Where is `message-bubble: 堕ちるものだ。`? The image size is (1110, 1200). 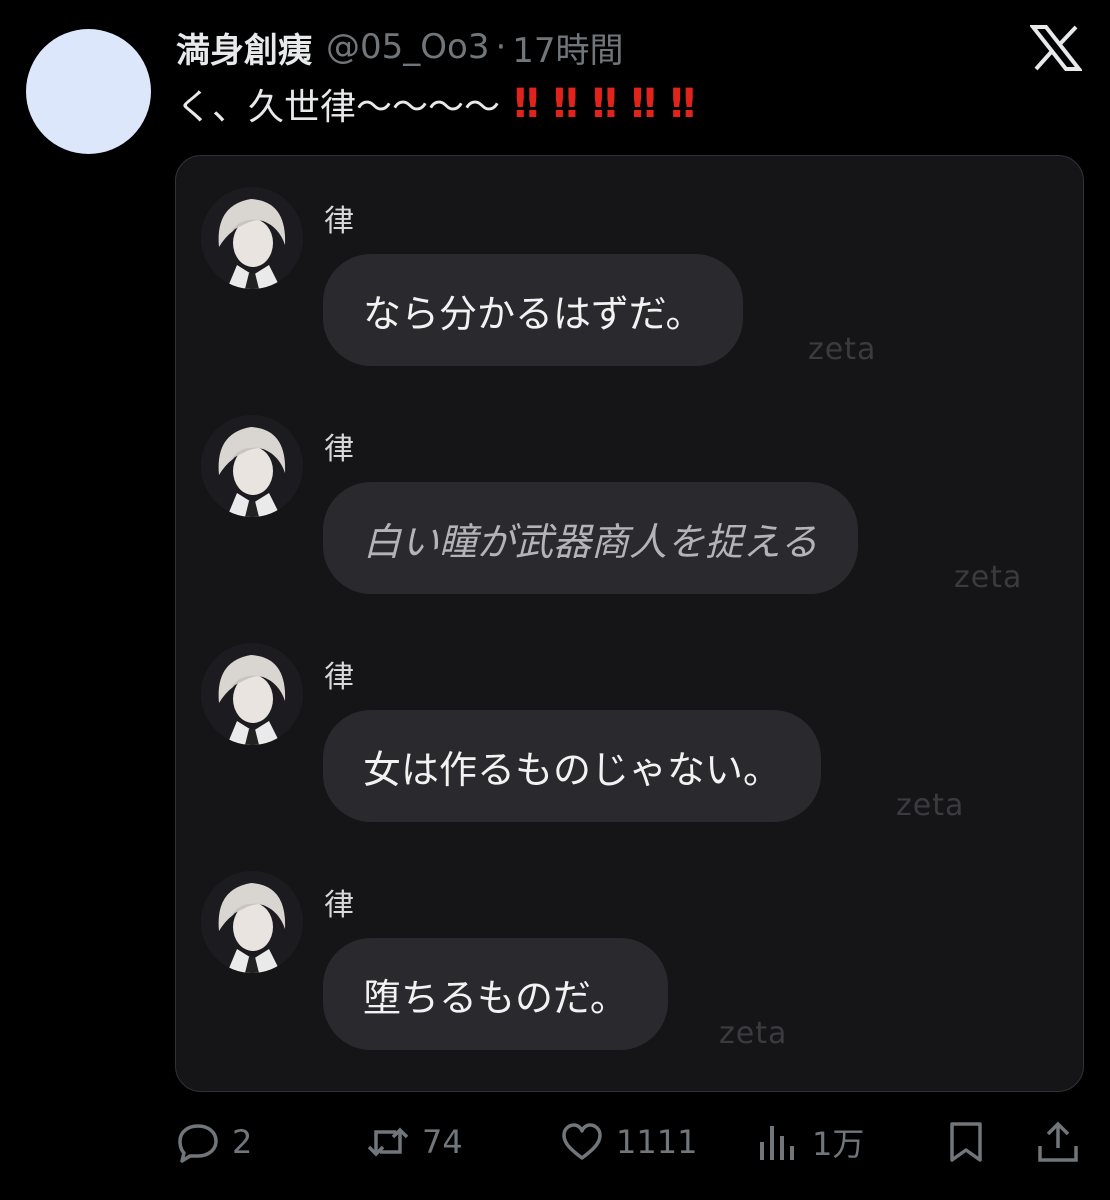 message-bubble: 堕ちるものだ。 is located at coordinates (495, 994).